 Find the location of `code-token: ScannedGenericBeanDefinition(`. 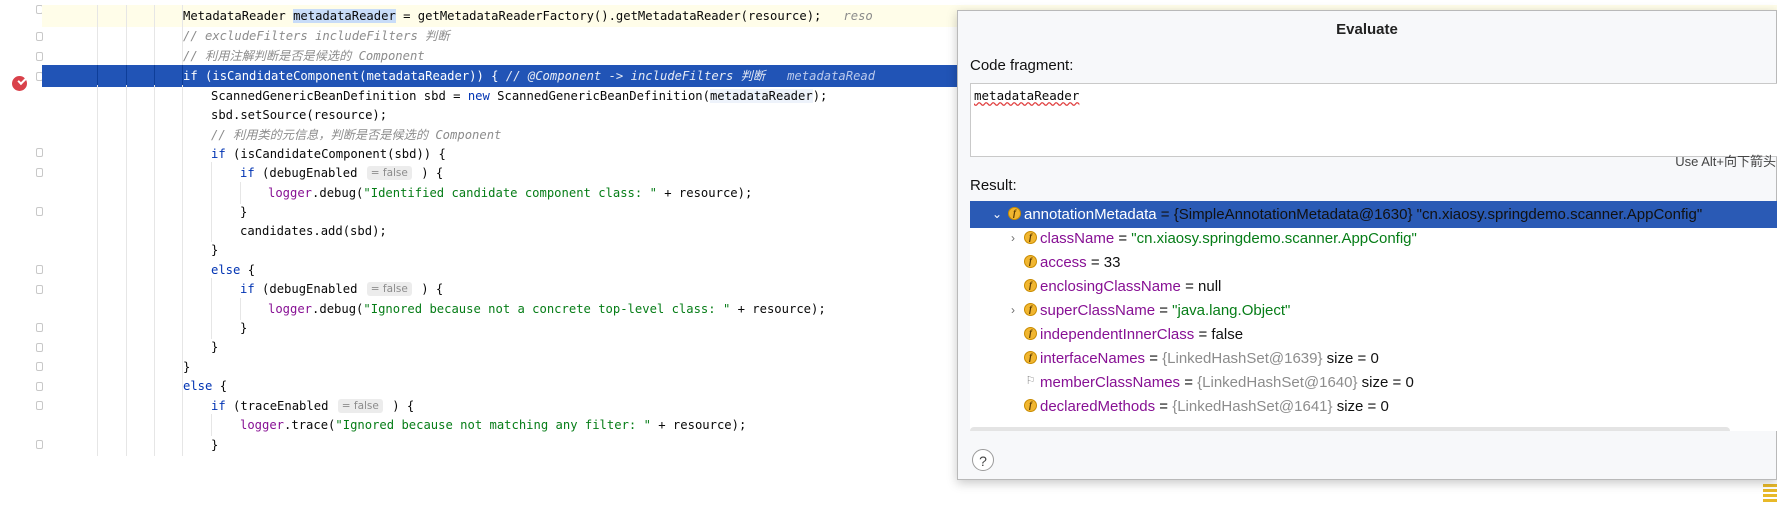

code-token: ScannedGenericBeanDefinition( is located at coordinates (599, 96).